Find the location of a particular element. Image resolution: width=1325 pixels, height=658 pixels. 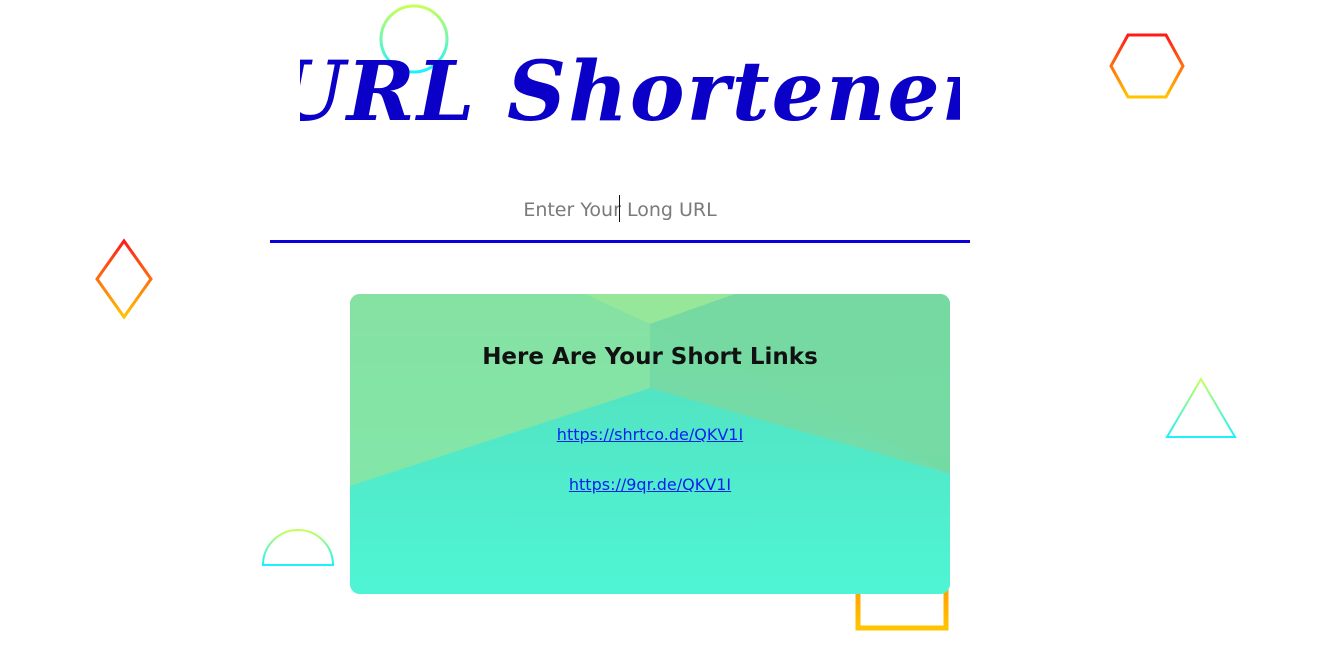

url-input is located at coordinates (620, 212).